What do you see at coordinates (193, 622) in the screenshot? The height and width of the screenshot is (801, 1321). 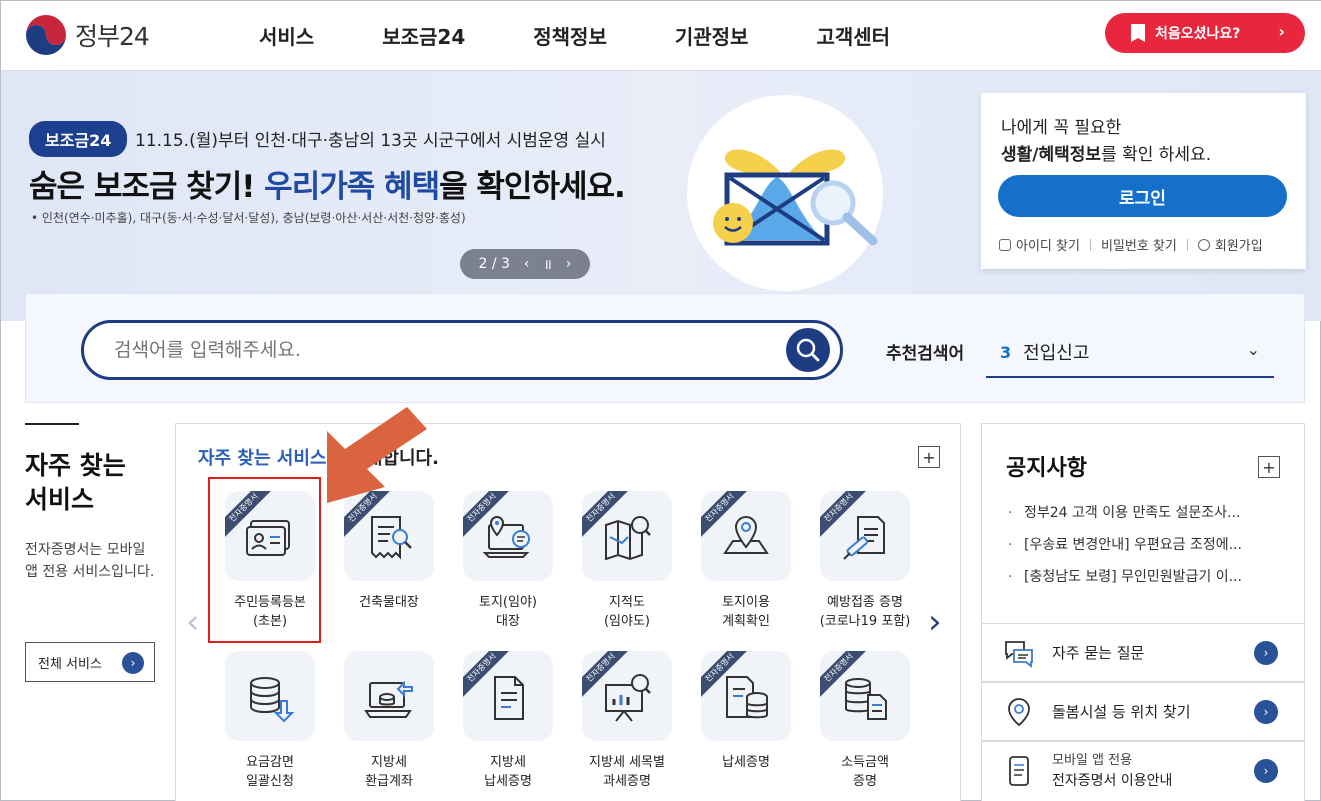 I see `carousel-prev-icon: ‹` at bounding box center [193, 622].